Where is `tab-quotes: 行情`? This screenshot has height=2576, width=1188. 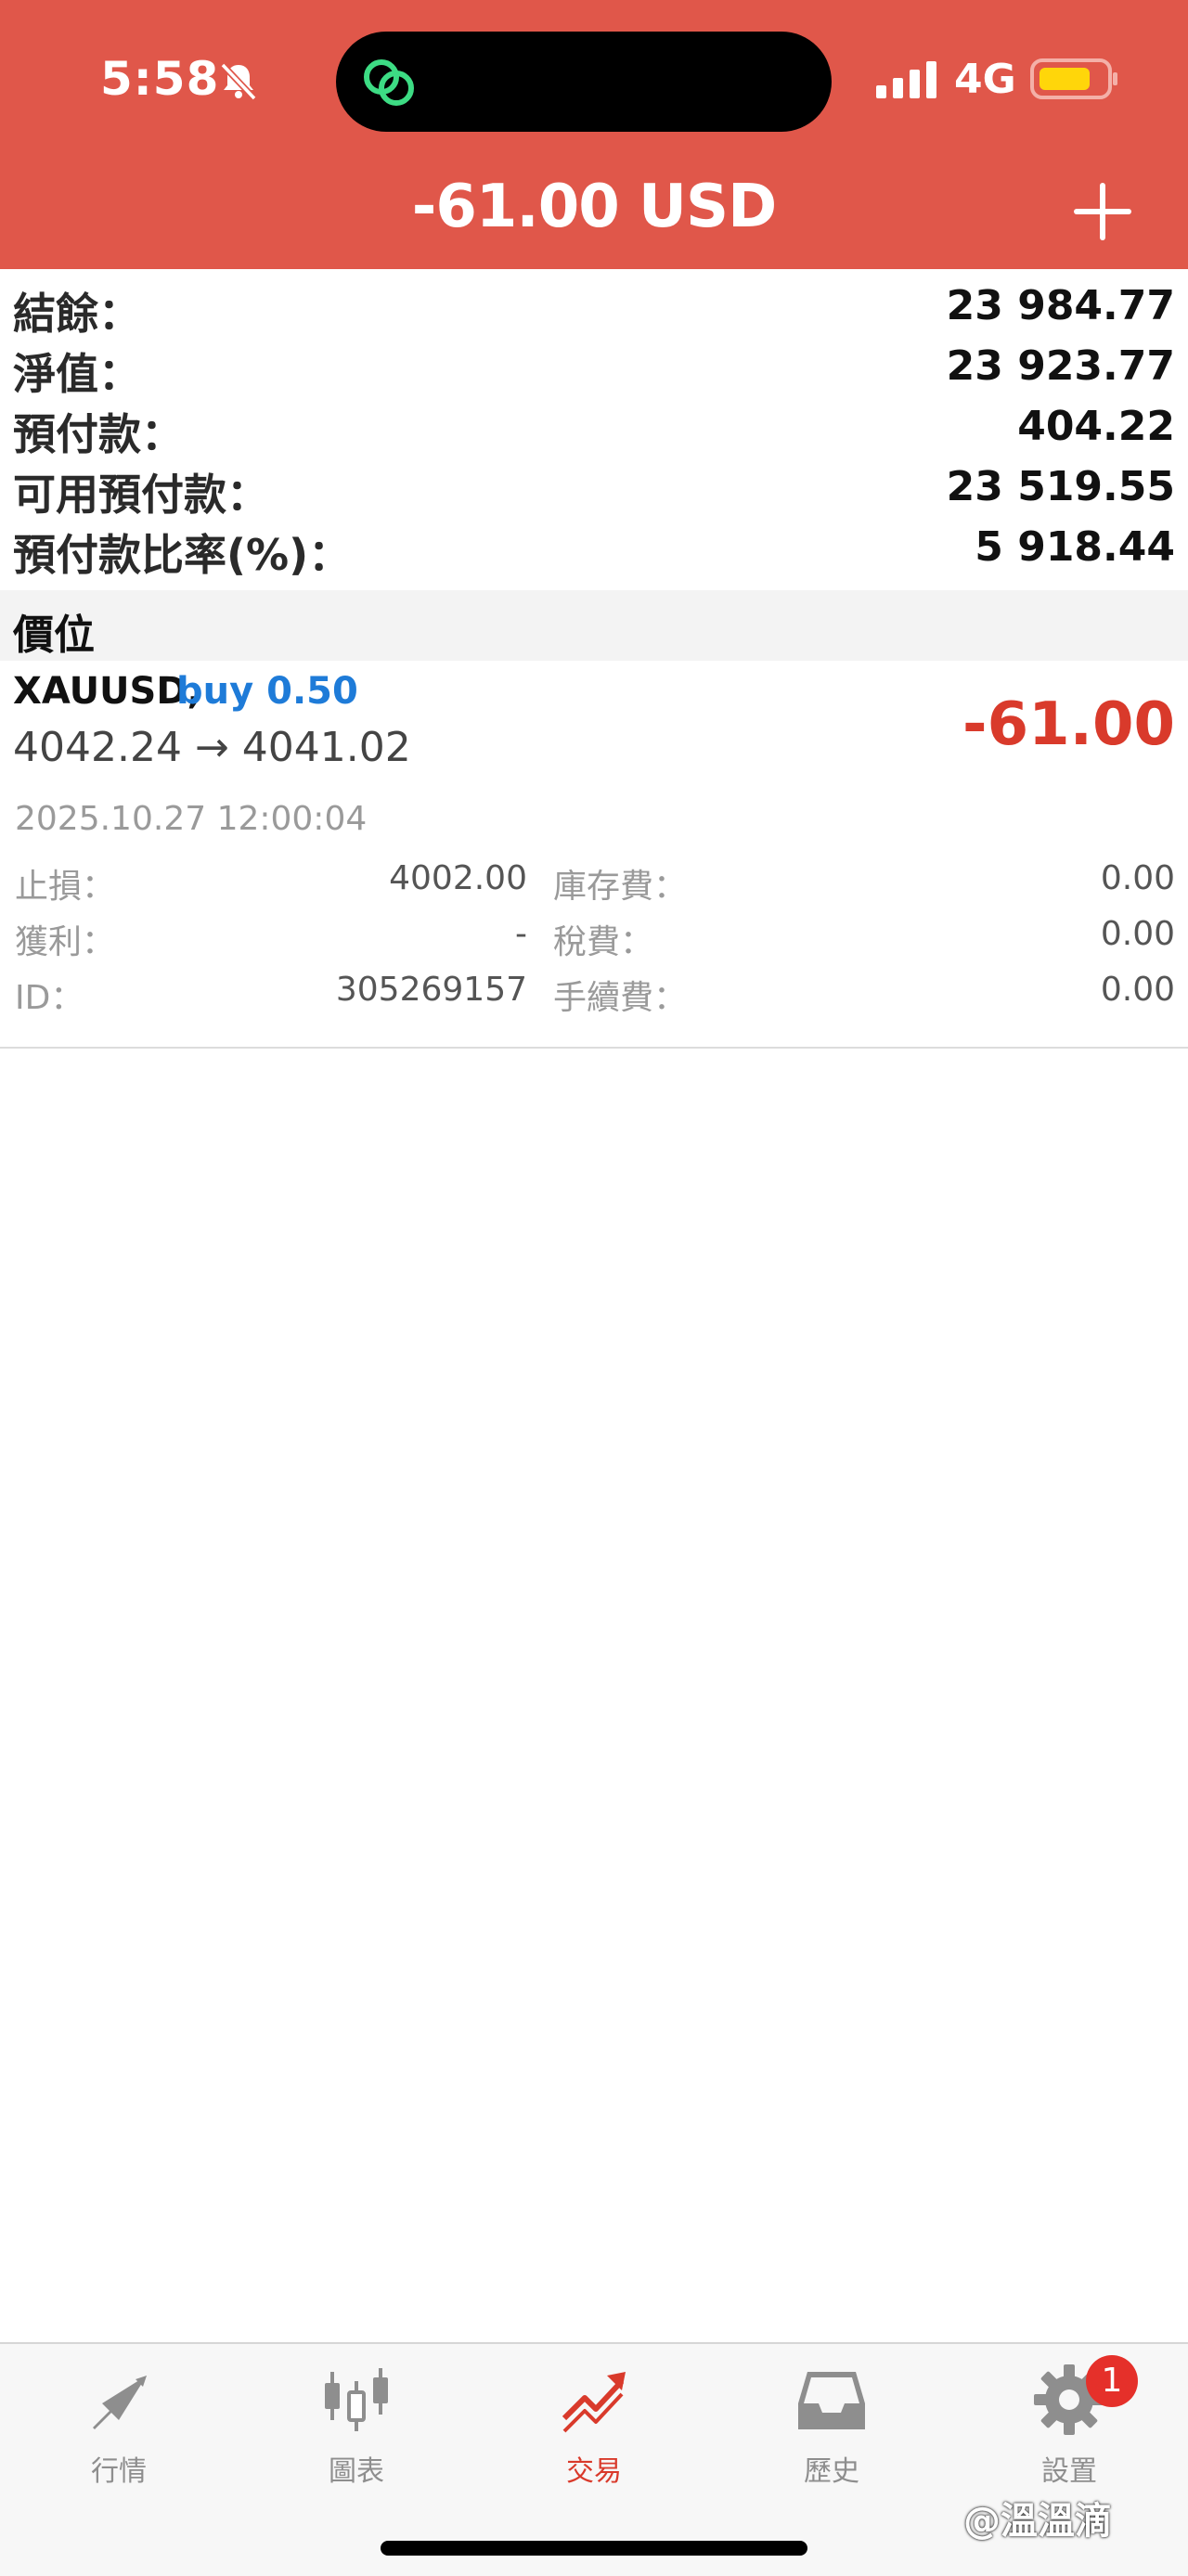 tab-quotes: 行情 is located at coordinates (119, 2427).